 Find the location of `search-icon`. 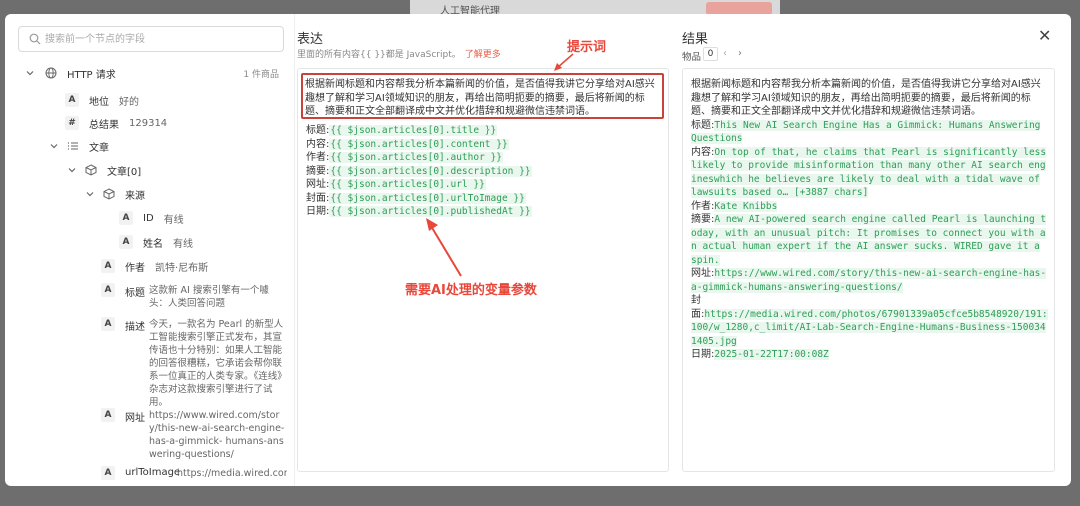

search-icon is located at coordinates (35, 39).